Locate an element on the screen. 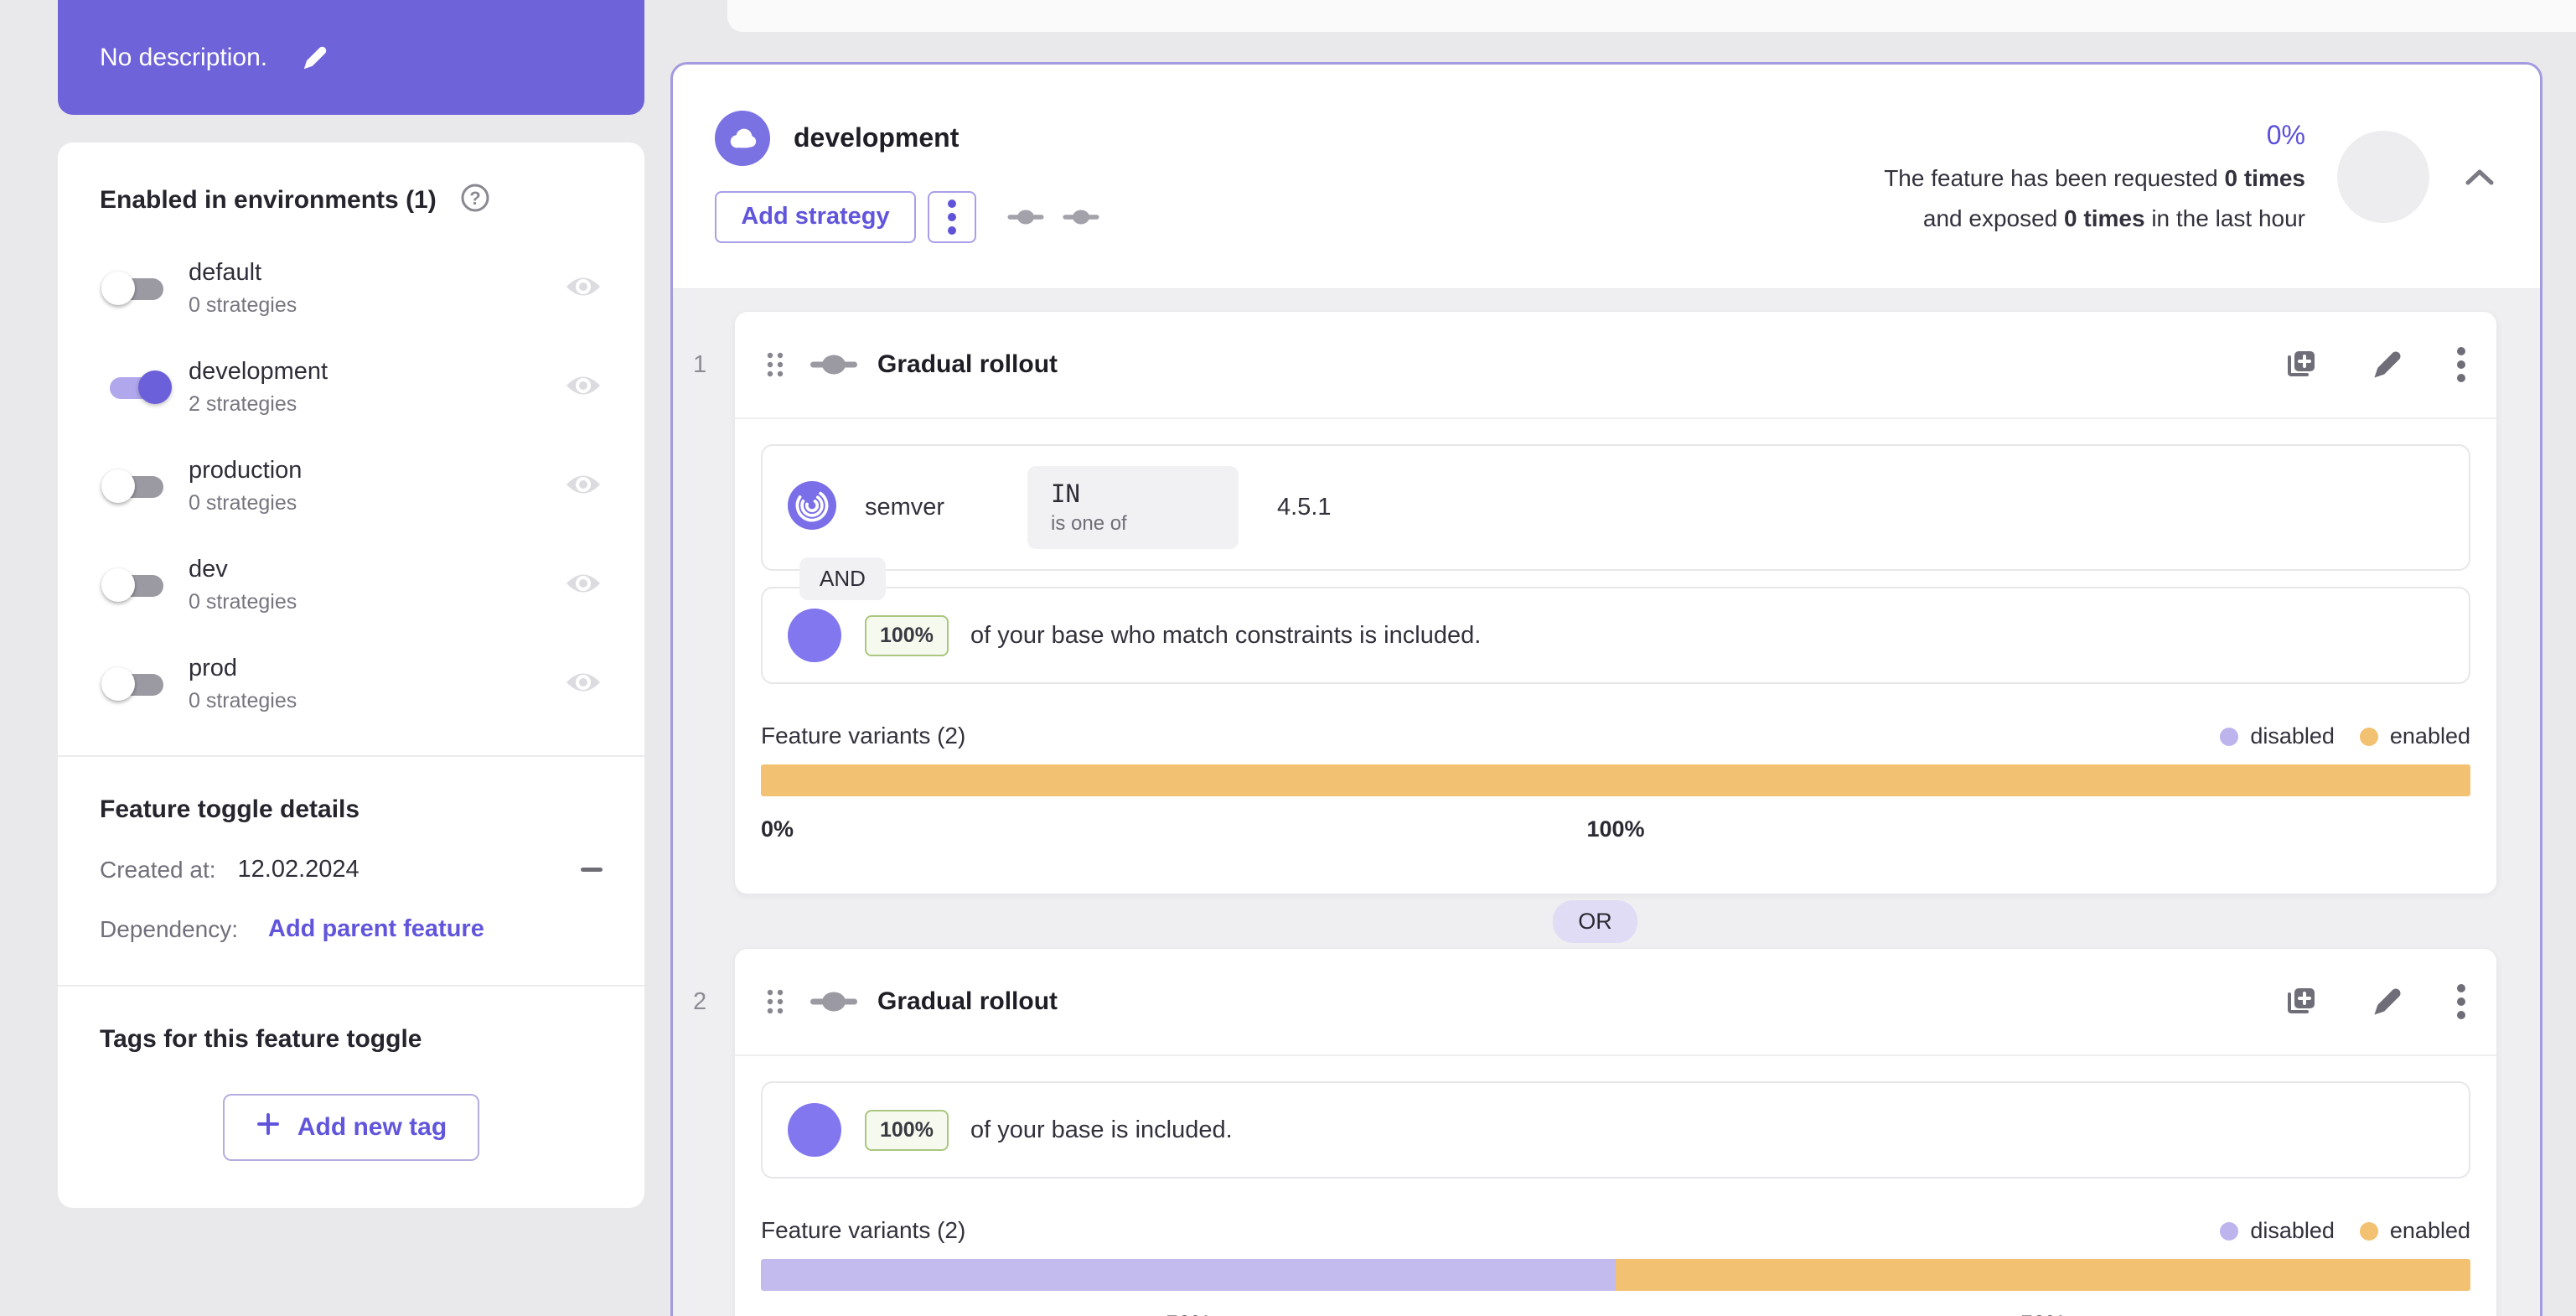 The image size is (2576, 1316). header-card-remnant is located at coordinates (1651, 16).